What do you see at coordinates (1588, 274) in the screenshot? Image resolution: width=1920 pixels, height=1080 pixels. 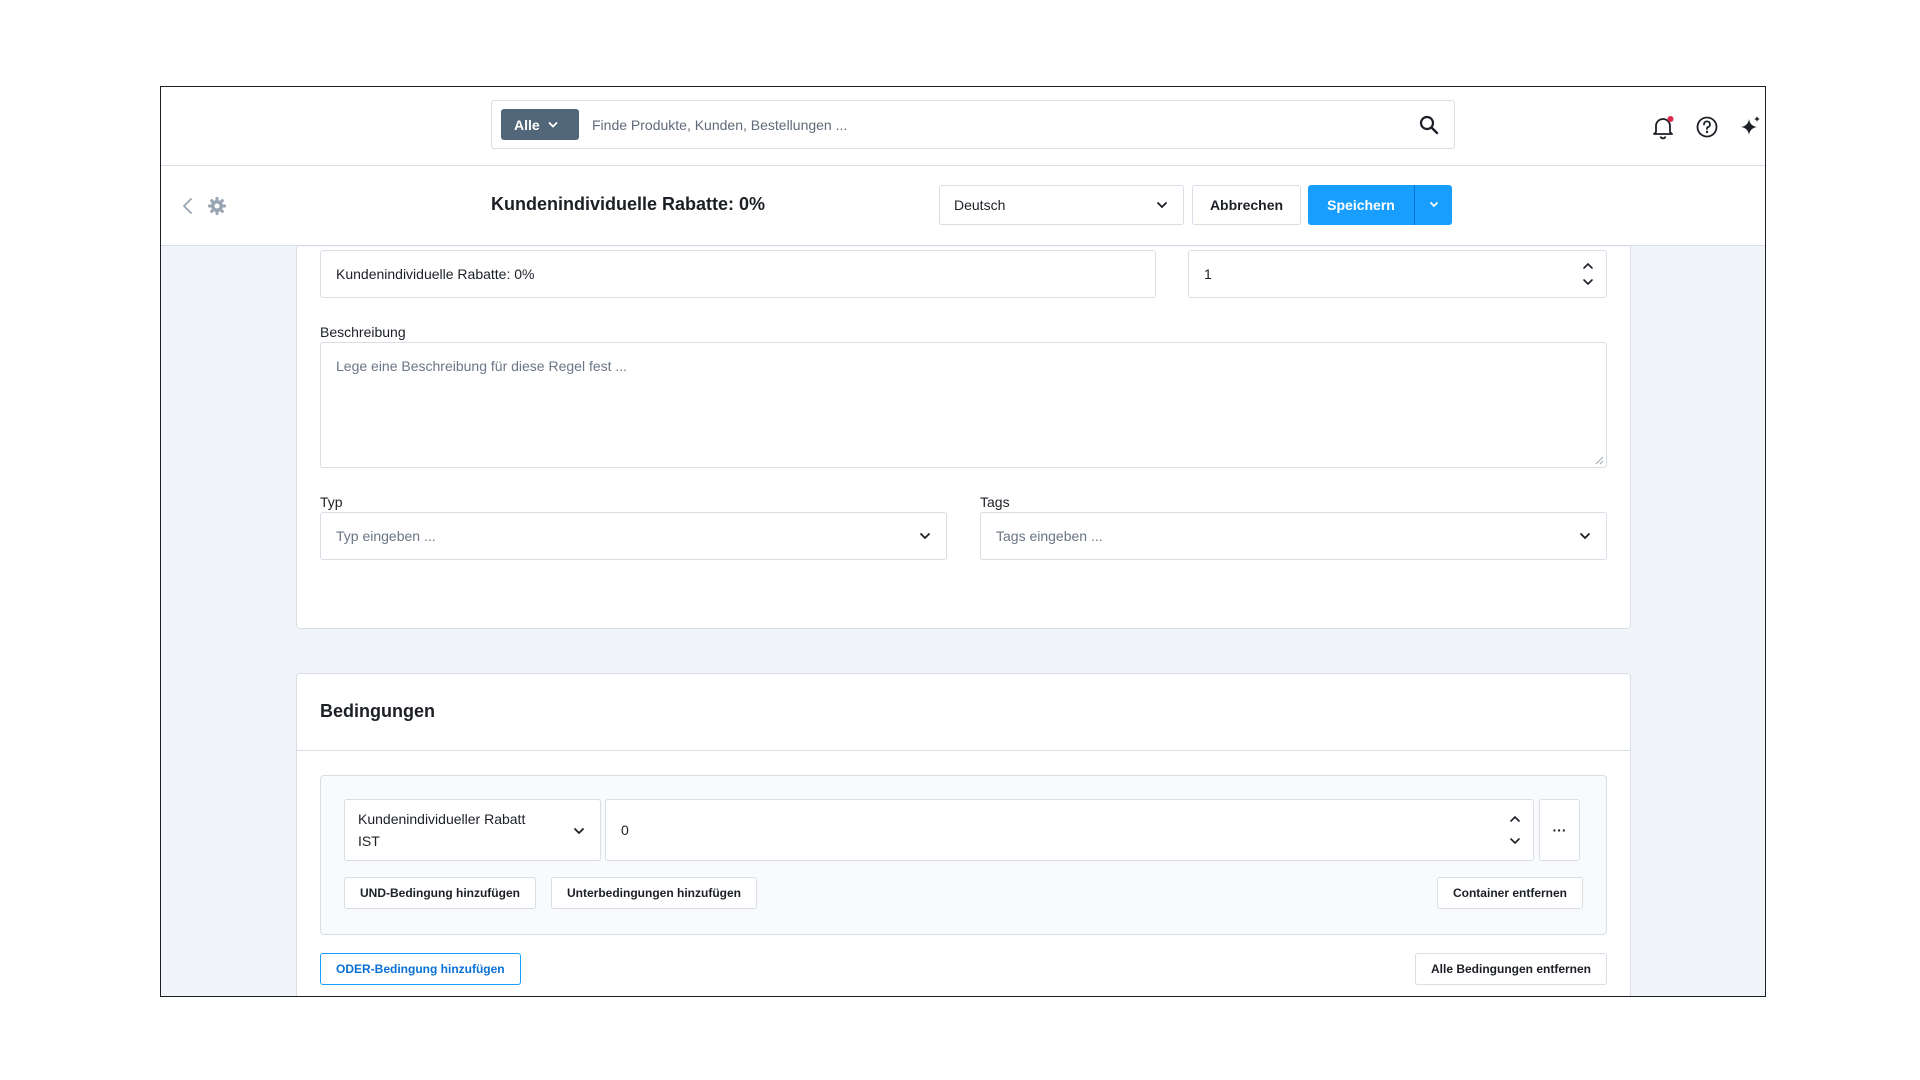 I see `priority-stepper` at bounding box center [1588, 274].